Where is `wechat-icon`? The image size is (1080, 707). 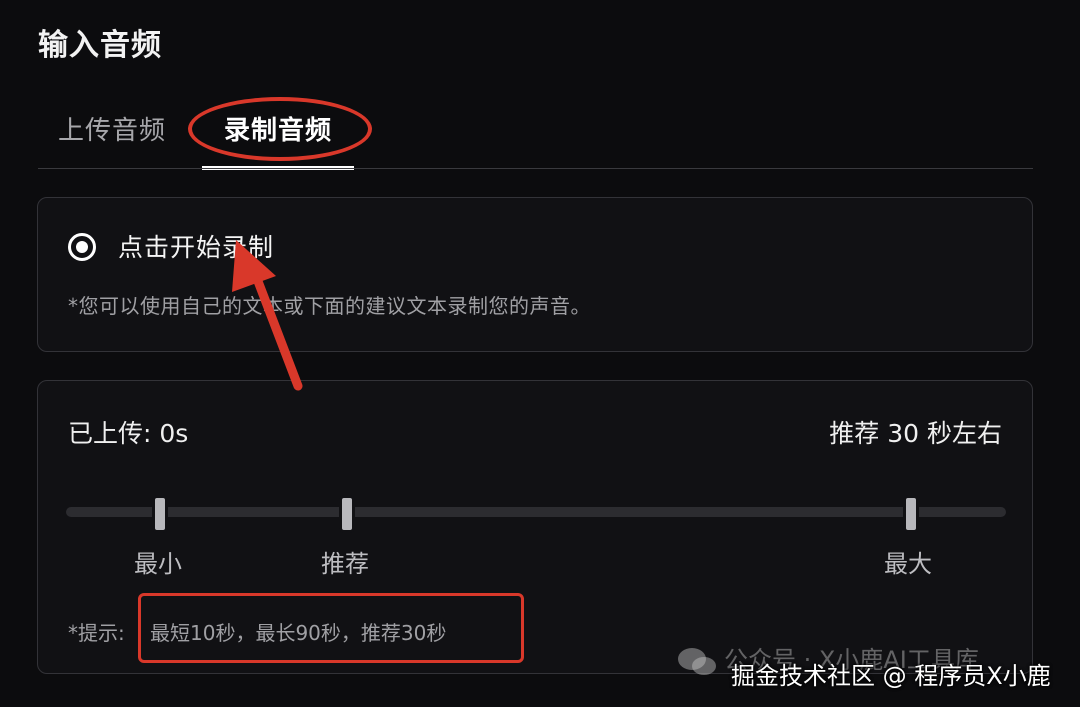
wechat-icon is located at coordinates (697, 661).